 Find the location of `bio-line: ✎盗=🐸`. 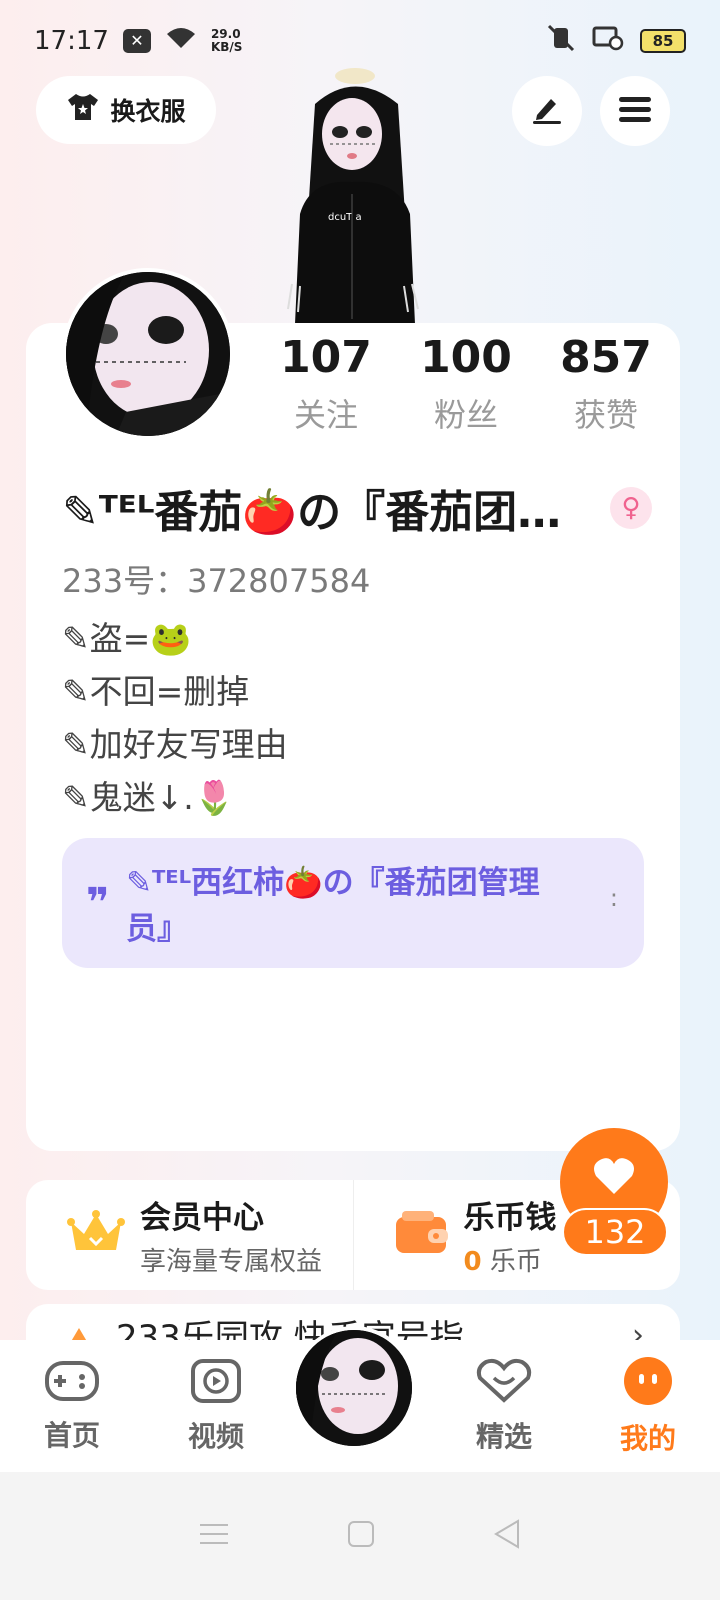

bio-line: ✎盗=🐸 is located at coordinates (127, 638).